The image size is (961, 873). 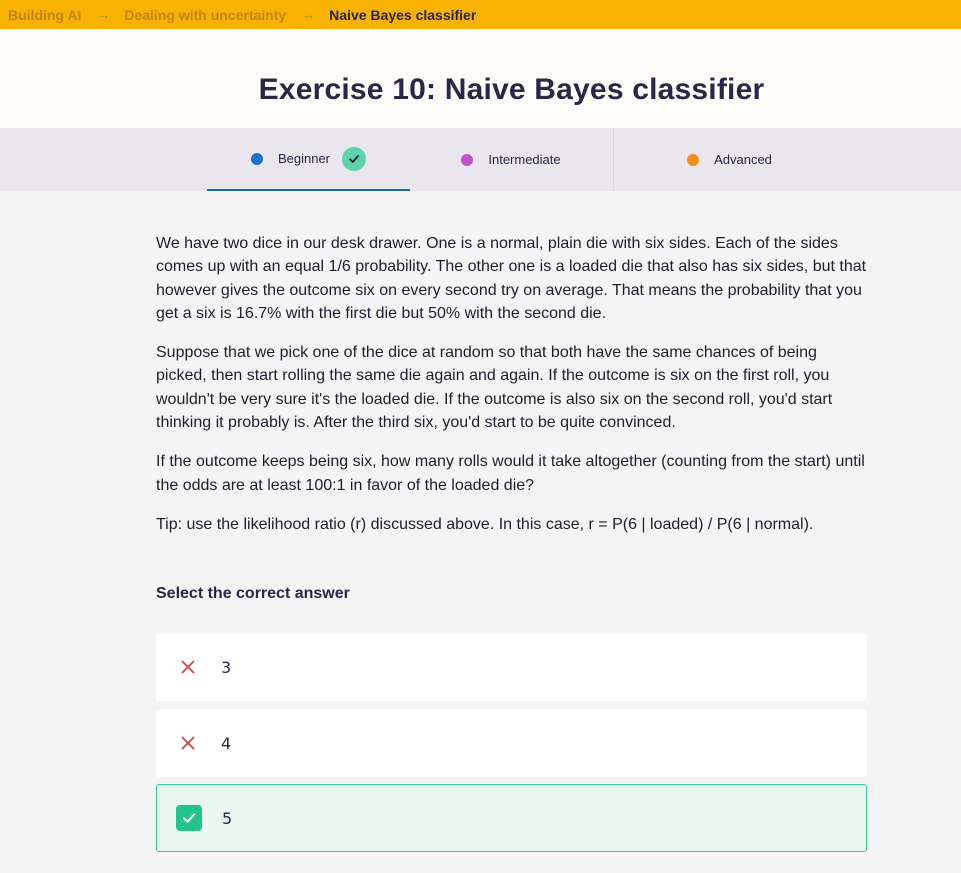 What do you see at coordinates (256, 158) in the screenshot?
I see `beginner-dot-icon` at bounding box center [256, 158].